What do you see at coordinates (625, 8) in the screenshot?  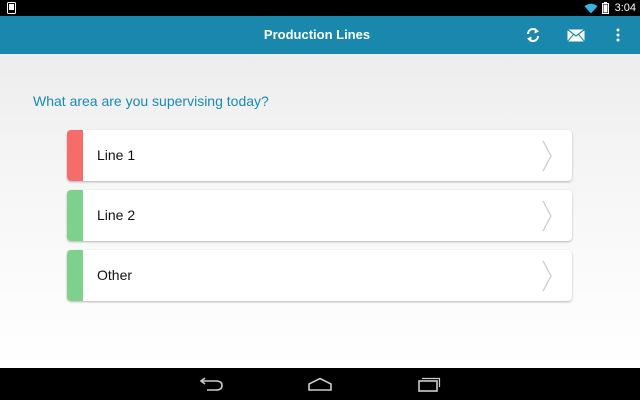 I see `clock: 3:04` at bounding box center [625, 8].